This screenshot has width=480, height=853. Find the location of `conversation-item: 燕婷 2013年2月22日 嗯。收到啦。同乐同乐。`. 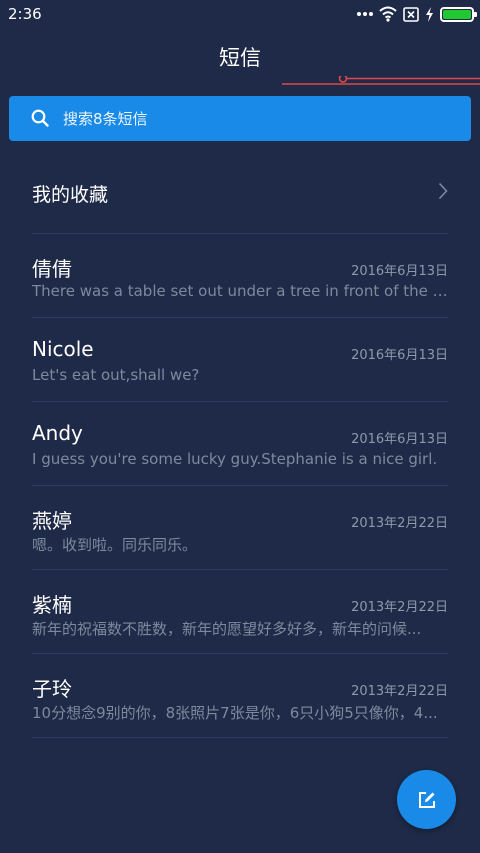

conversation-item: 燕婷 2013年2月22日 嗯。收到啦。同乐同乐。 is located at coordinates (240, 528).